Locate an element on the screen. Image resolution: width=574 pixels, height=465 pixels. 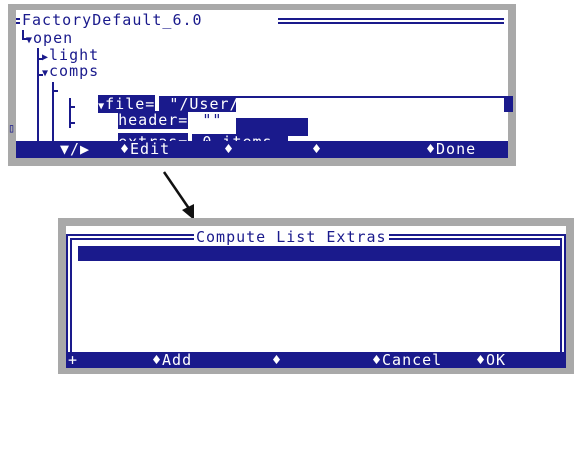
menu-diamond-1: ♦ is located at coordinates (229, 149).